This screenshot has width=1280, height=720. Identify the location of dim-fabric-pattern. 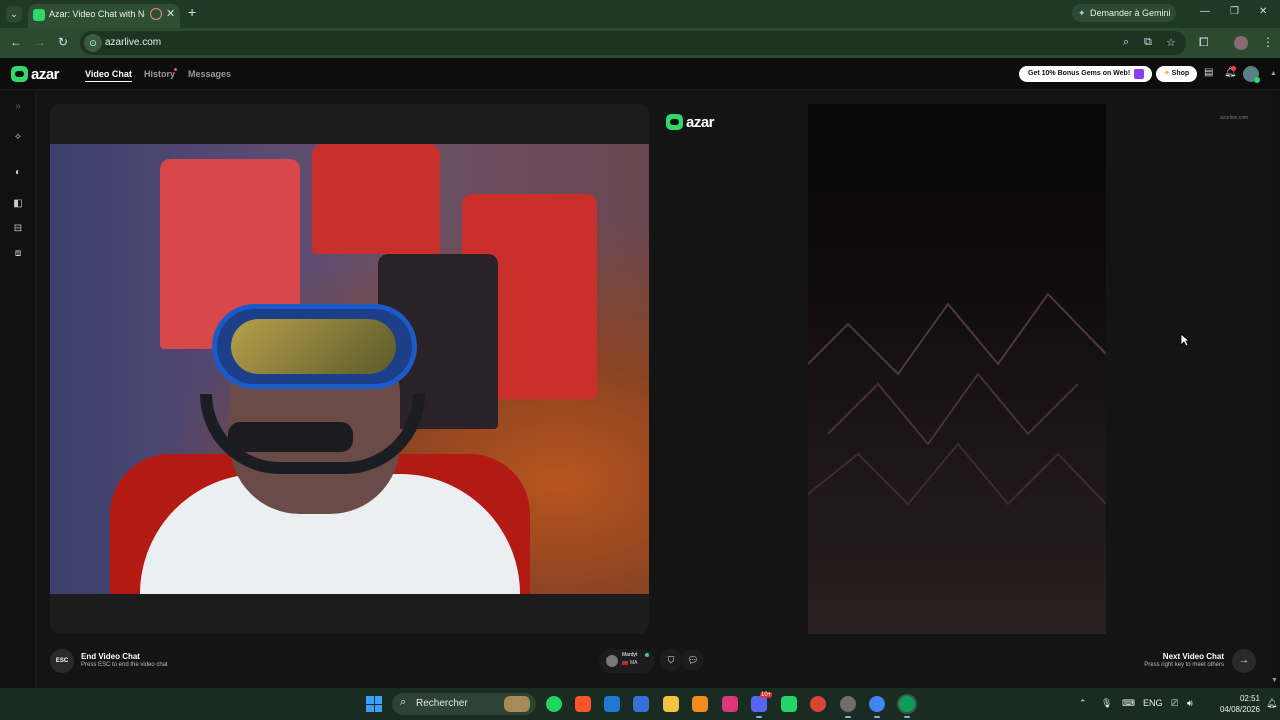
(957, 399).